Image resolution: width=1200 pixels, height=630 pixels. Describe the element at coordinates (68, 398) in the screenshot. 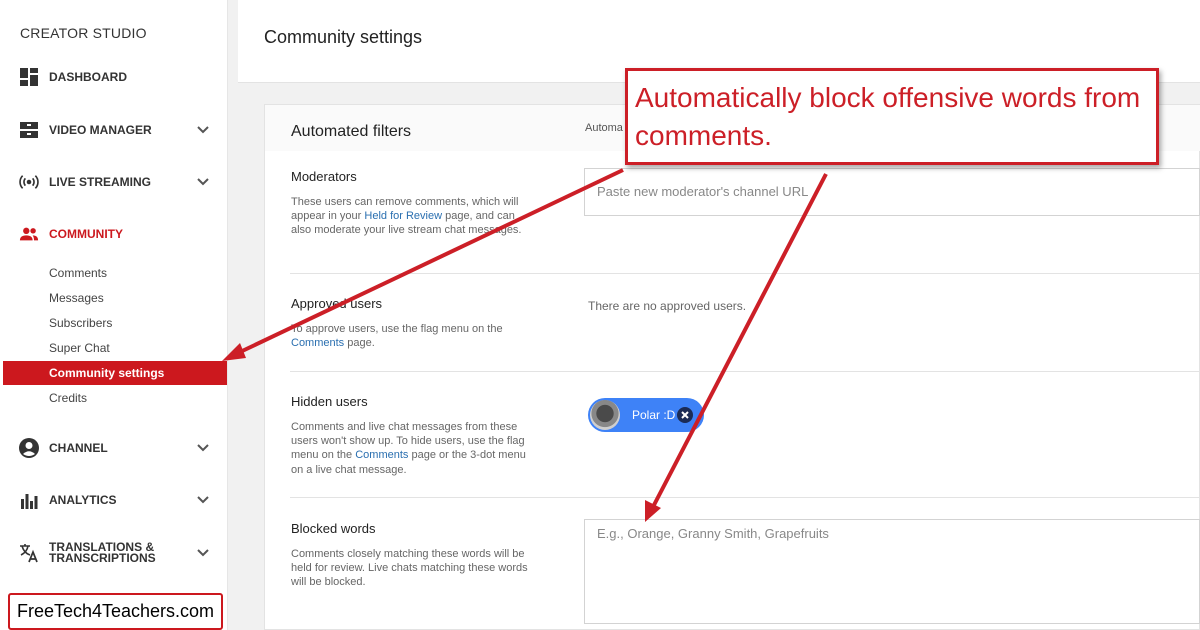

I see `sub-item-label: Credits` at that location.